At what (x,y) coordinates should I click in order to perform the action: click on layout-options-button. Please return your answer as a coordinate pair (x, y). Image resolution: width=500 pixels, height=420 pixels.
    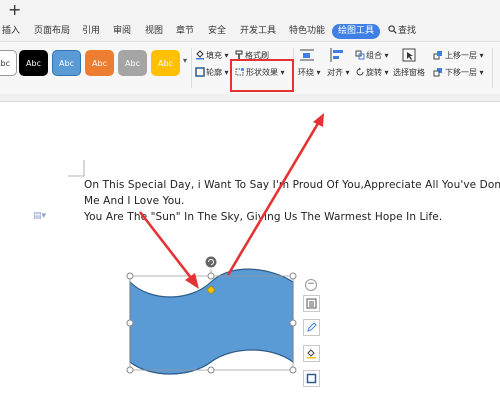
    Looking at the image, I should click on (311, 303).